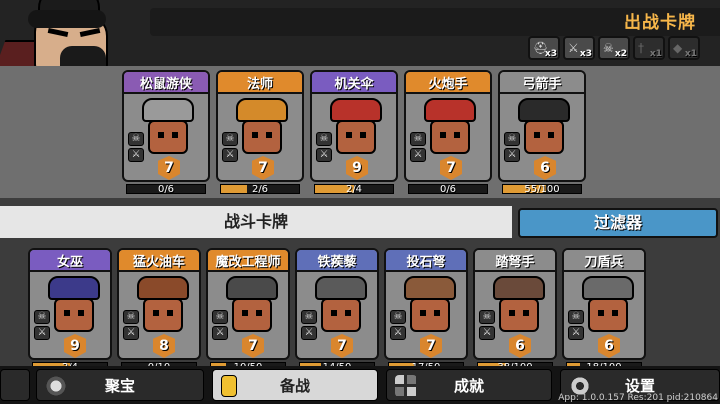  I want to click on card-frame: 机关伞 ☠ ⚔ 9, so click(354, 126).